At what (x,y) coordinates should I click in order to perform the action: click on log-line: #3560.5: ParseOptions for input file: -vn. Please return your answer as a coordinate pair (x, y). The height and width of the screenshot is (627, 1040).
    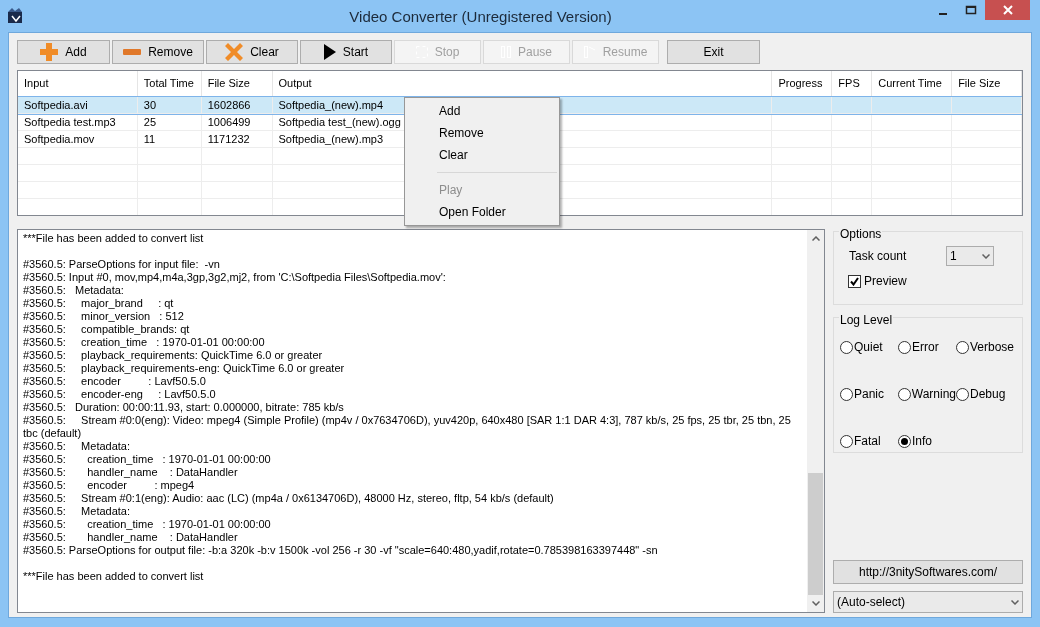
    Looking at the image, I should click on (122, 264).